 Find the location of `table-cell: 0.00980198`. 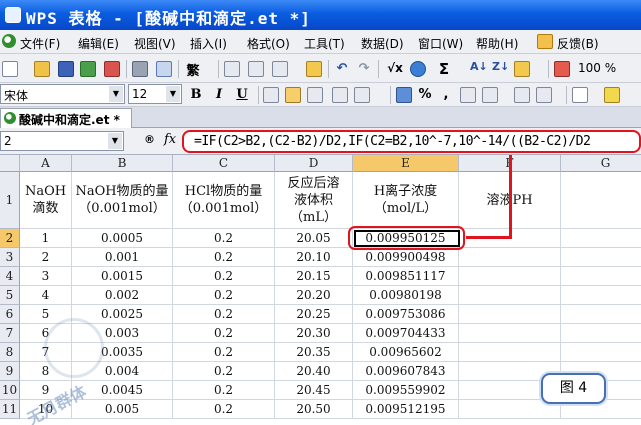

table-cell: 0.00980198 is located at coordinates (406, 295).